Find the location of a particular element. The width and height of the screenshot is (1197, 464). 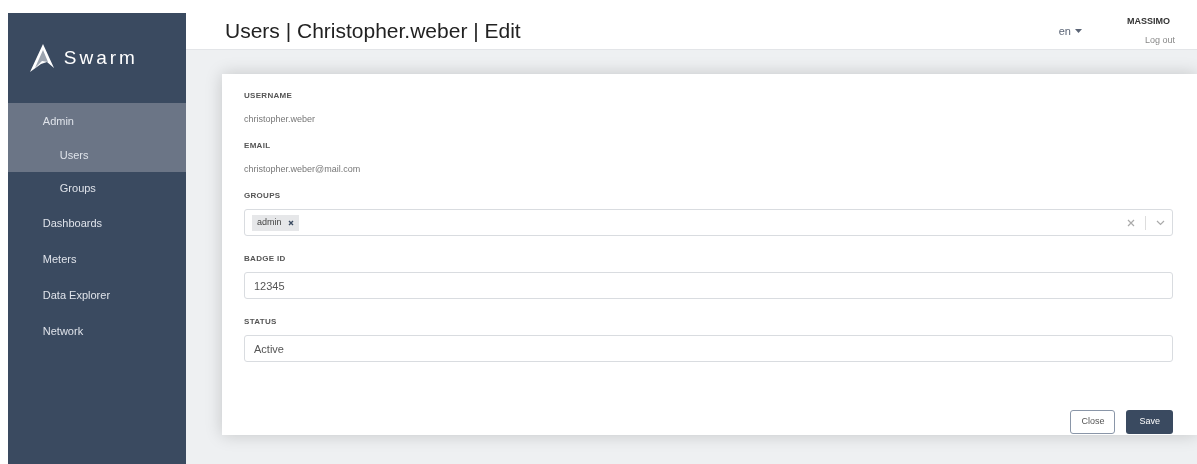

nav-item: Groups is located at coordinates (96, 188).